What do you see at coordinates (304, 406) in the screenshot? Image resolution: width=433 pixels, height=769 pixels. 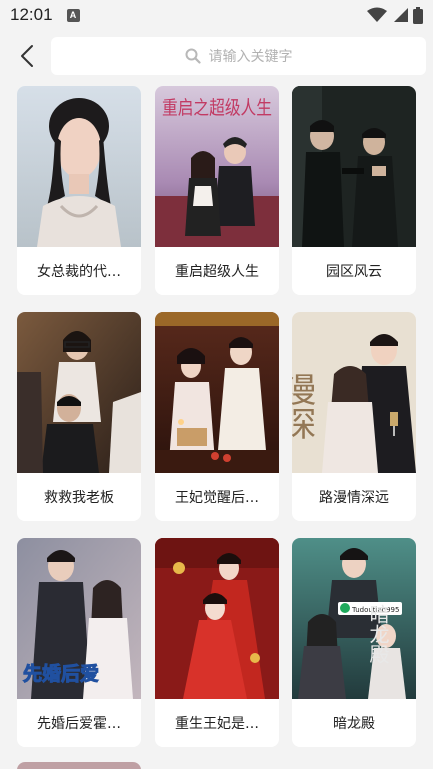 I see `poster-text: 漫深` at bounding box center [304, 406].